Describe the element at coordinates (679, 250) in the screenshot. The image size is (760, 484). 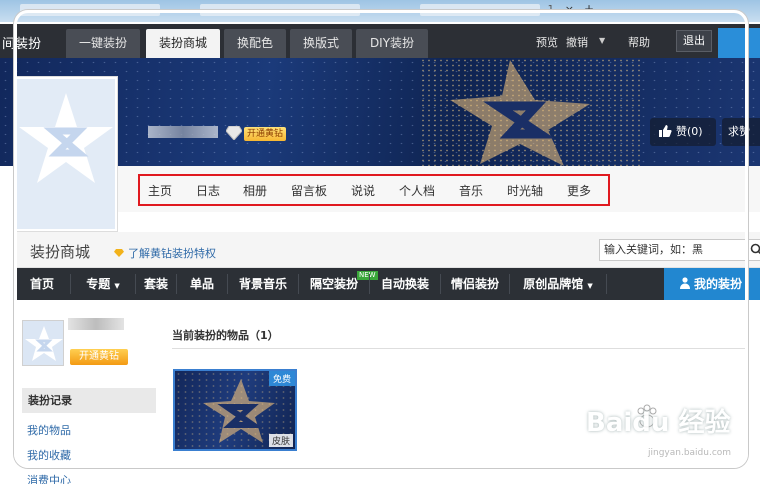
I see `search-input: 输入关键词，如：黑` at that location.